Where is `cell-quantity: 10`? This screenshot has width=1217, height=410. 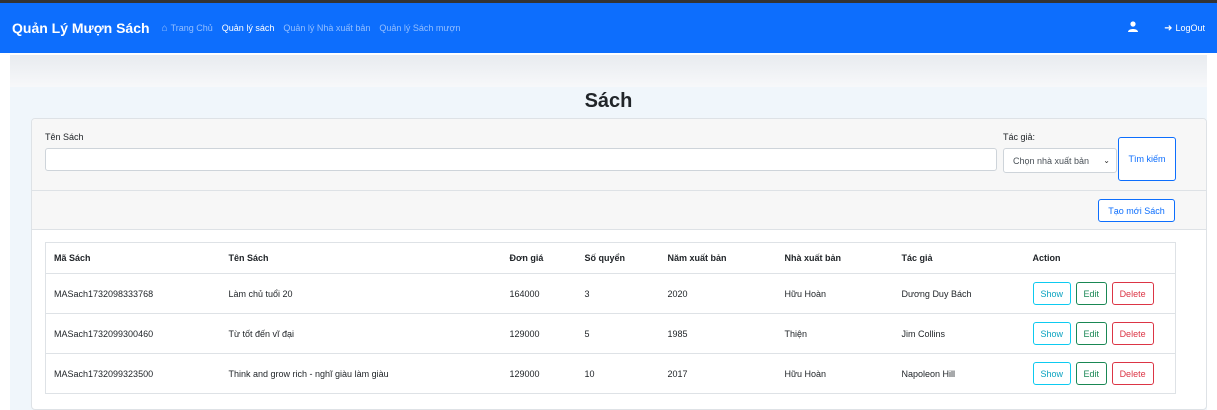 cell-quantity: 10 is located at coordinates (618, 373).